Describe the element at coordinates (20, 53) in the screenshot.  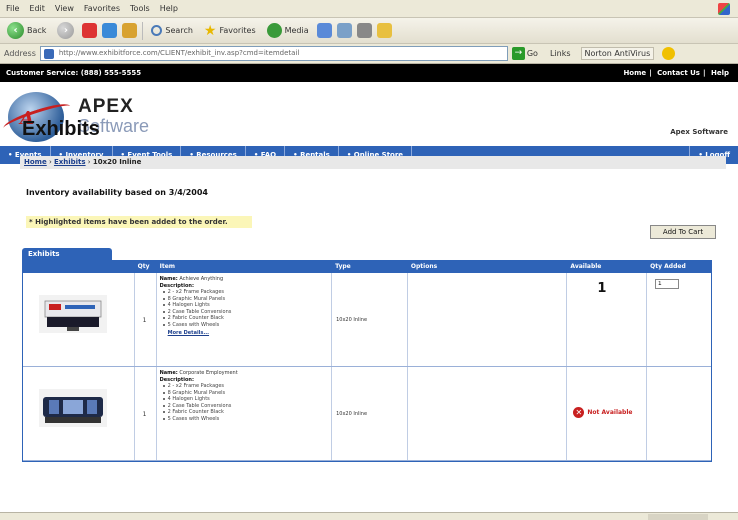
I see `address-label: Address` at that location.